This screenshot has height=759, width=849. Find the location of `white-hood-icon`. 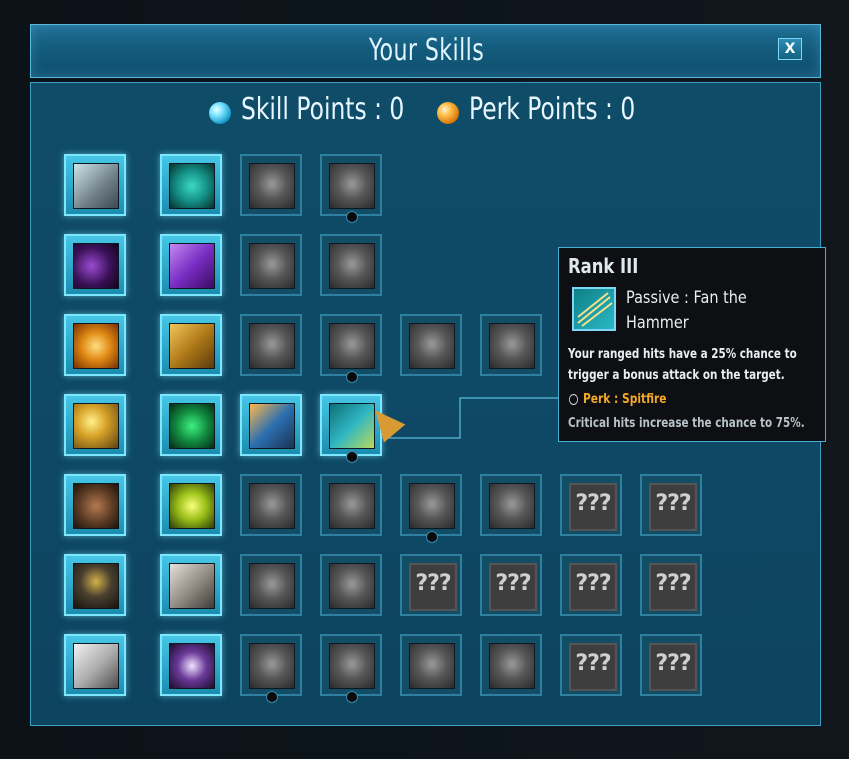

white-hood-icon is located at coordinates (96, 666).